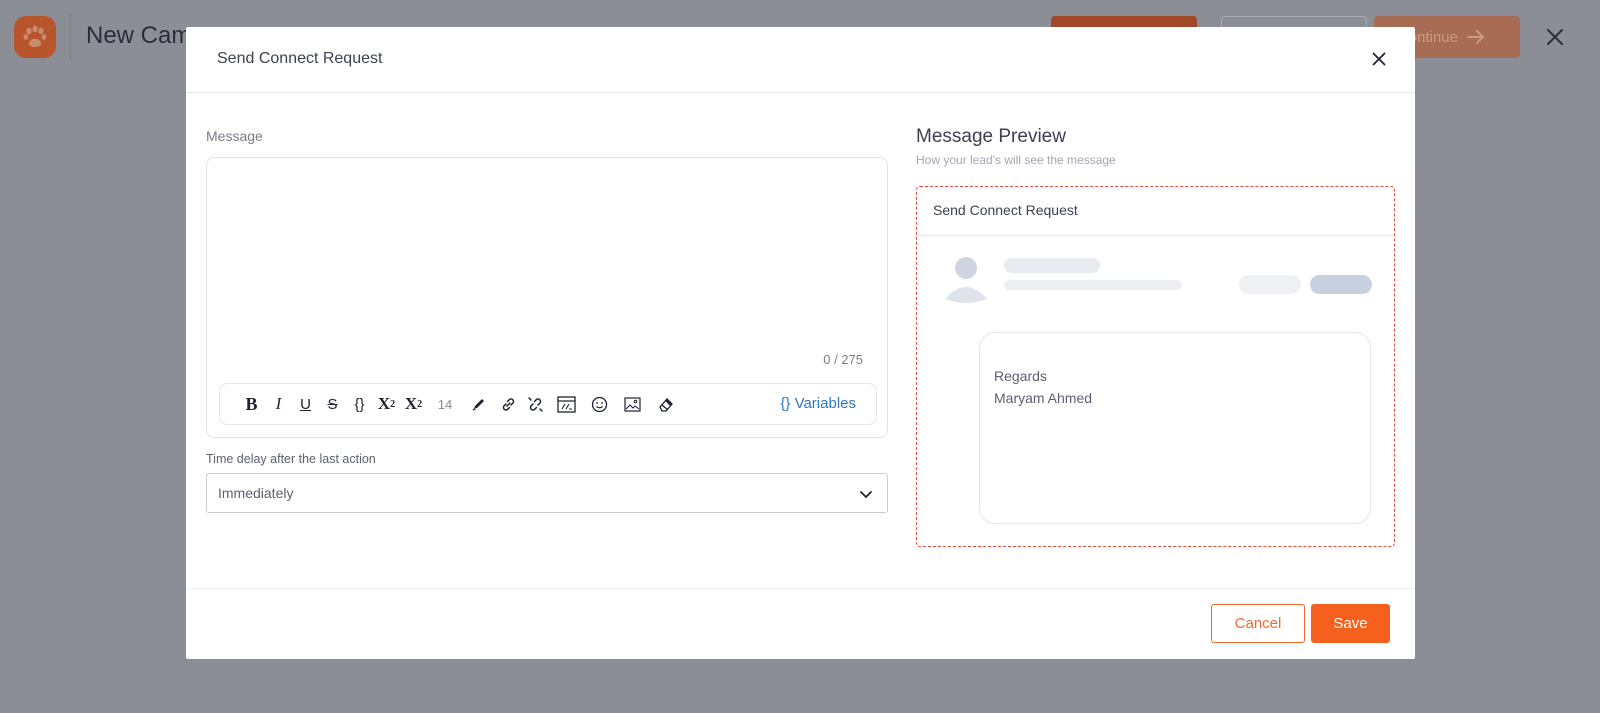 The image size is (1600, 713). Describe the element at coordinates (332, 404) in the screenshot. I see `strikethrough-icon: S` at that location.